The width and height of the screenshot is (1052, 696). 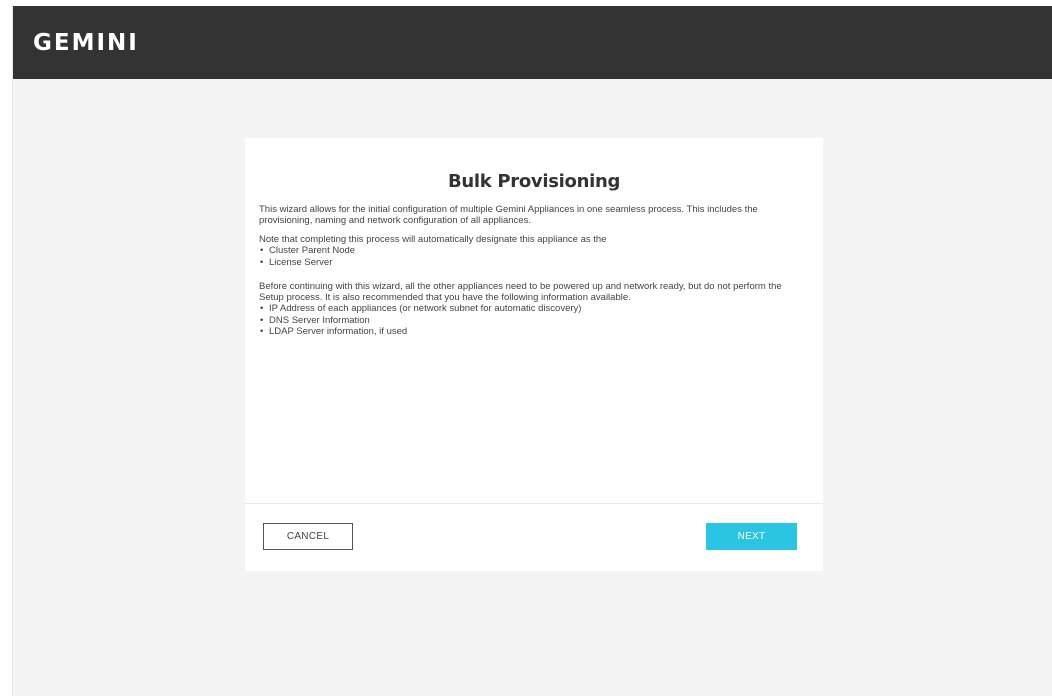 What do you see at coordinates (338, 331) in the screenshot?
I see `list-item-label: LDAP Server information, if used` at bounding box center [338, 331].